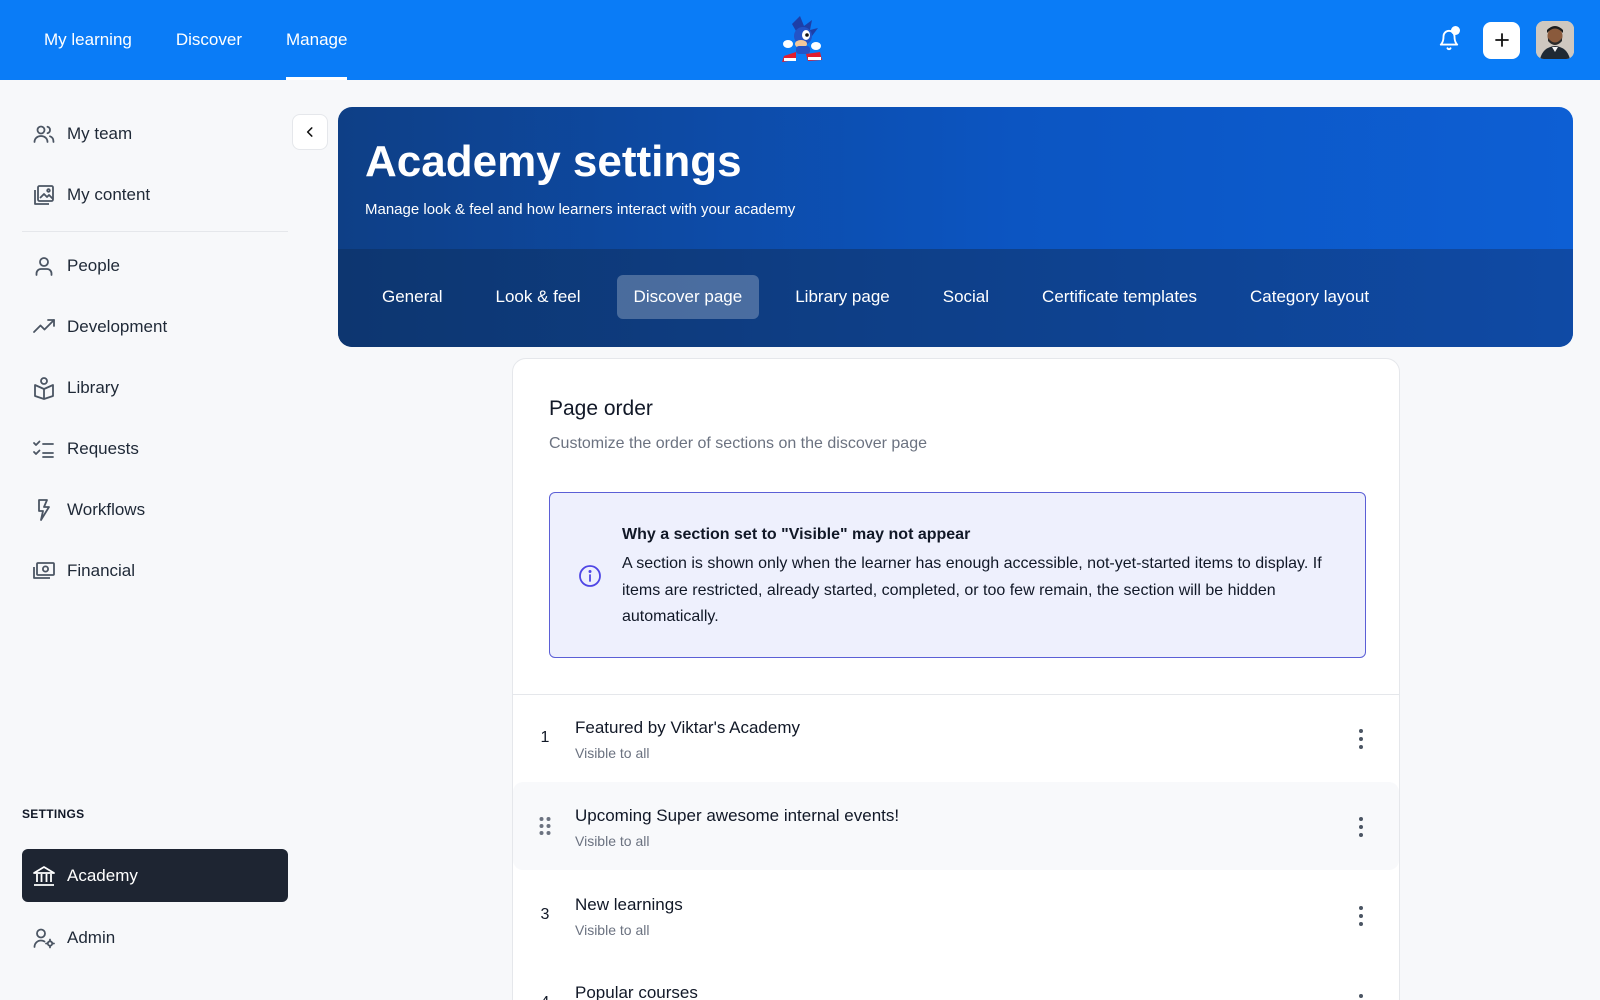 The height and width of the screenshot is (1000, 1600). What do you see at coordinates (688, 297) in the screenshot?
I see `tab-discover-page: Discover page` at bounding box center [688, 297].